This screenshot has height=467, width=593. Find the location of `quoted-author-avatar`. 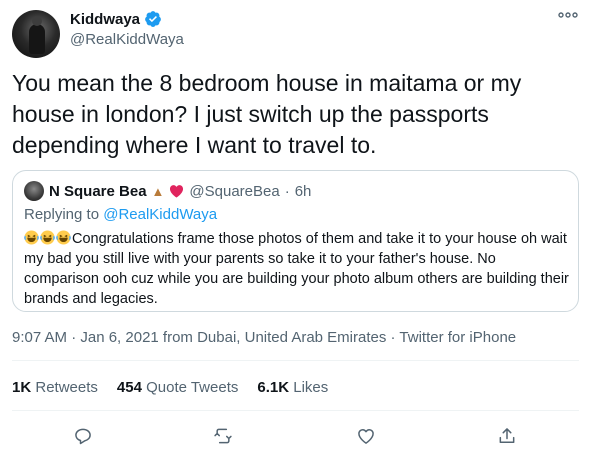

quoted-author-avatar is located at coordinates (34, 191).